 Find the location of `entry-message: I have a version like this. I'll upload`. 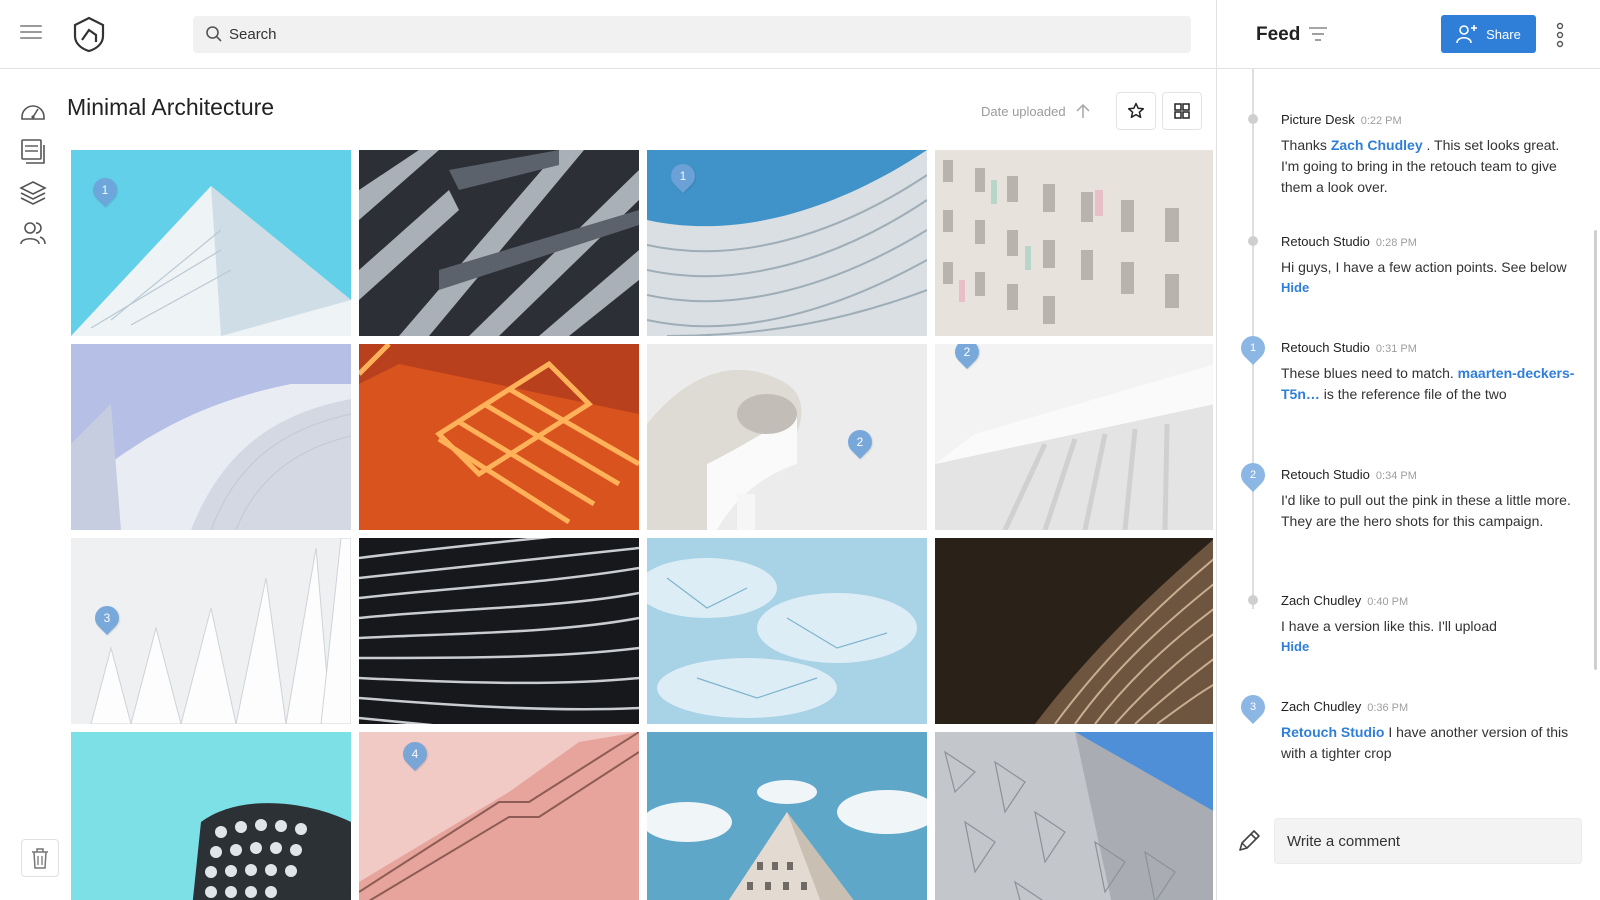

entry-message: I have a version like this. I'll upload is located at coordinates (1389, 626).